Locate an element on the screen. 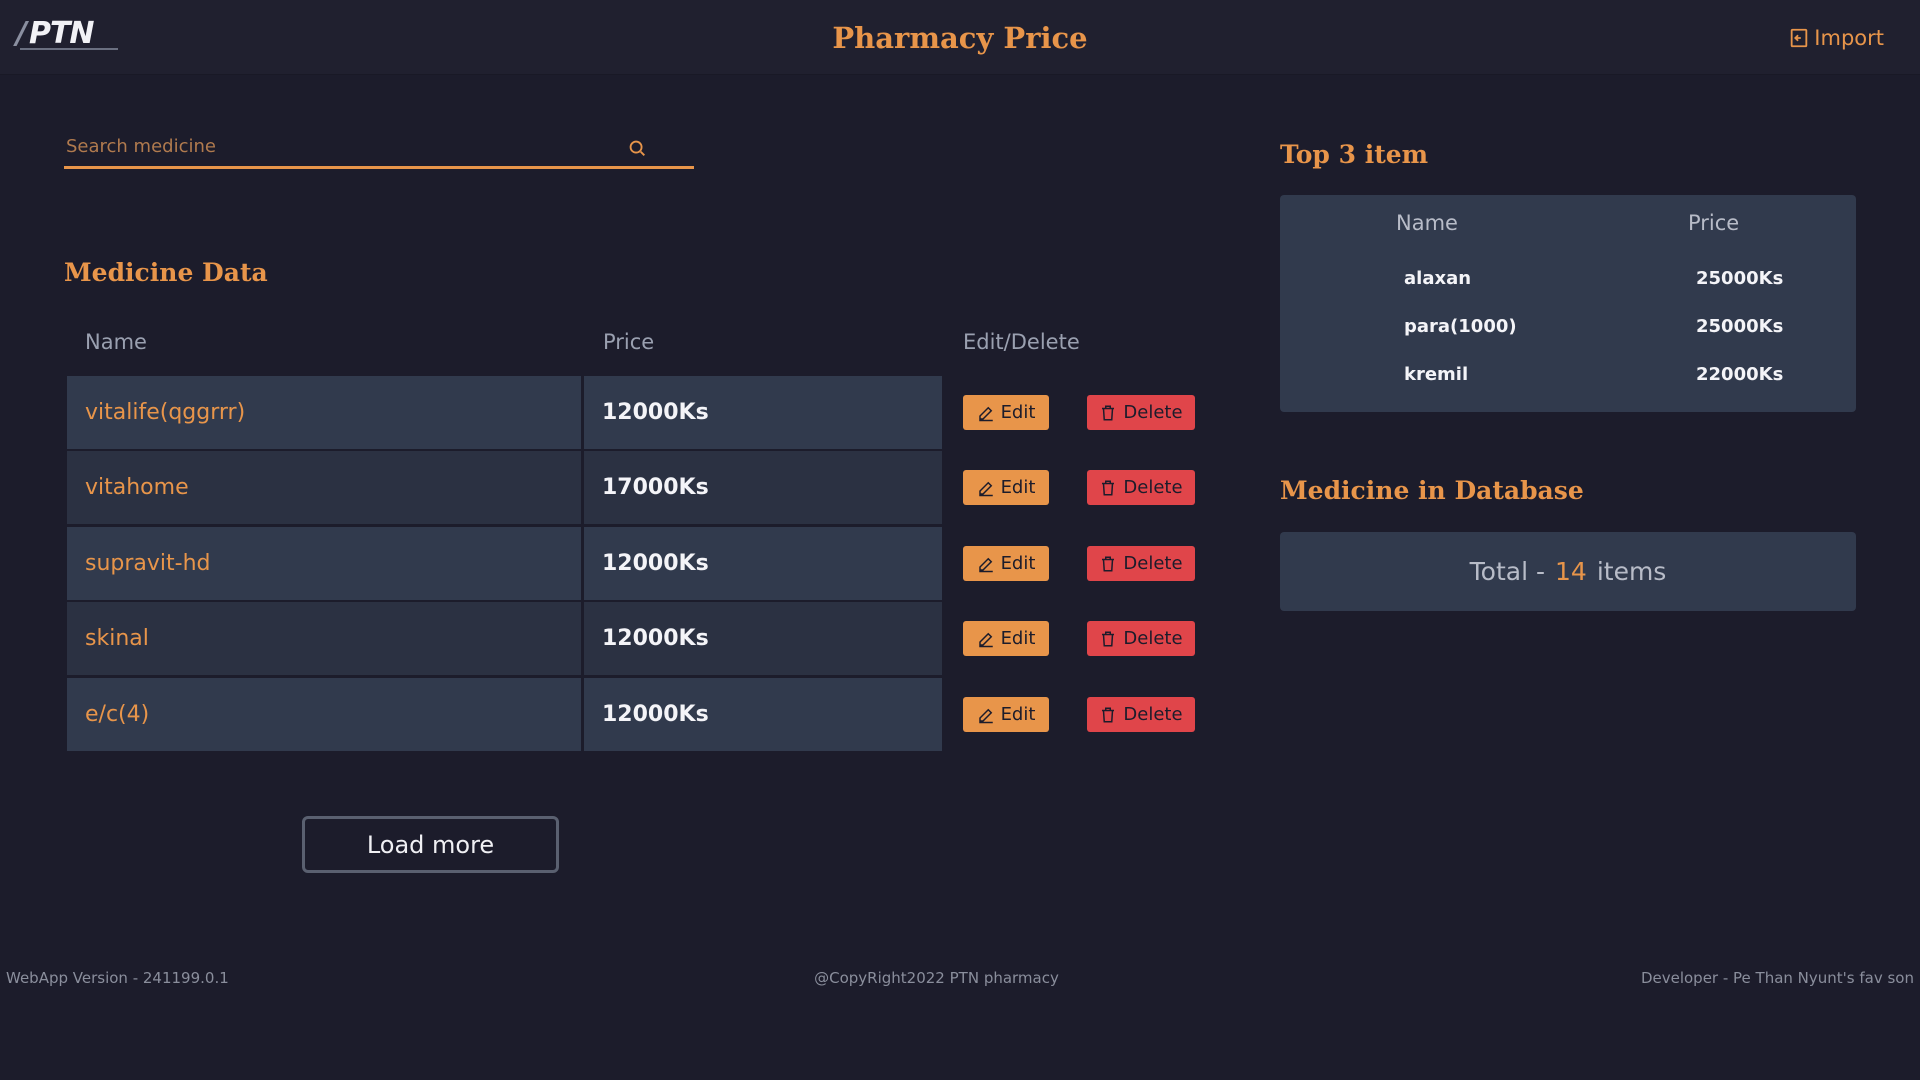 The width and height of the screenshot is (1920, 1080). top-navbar: / PTN Pharmacy Price Import is located at coordinates (960, 37).